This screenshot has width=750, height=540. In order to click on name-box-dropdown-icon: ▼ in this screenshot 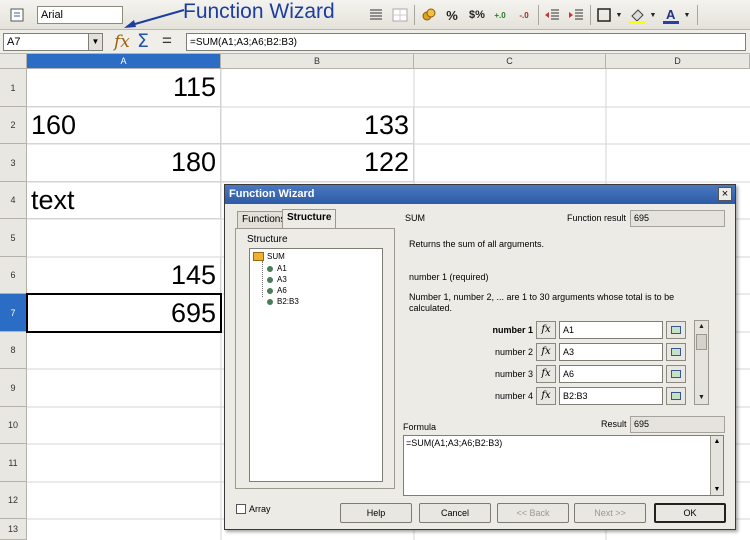, I will do `click(95, 42)`.